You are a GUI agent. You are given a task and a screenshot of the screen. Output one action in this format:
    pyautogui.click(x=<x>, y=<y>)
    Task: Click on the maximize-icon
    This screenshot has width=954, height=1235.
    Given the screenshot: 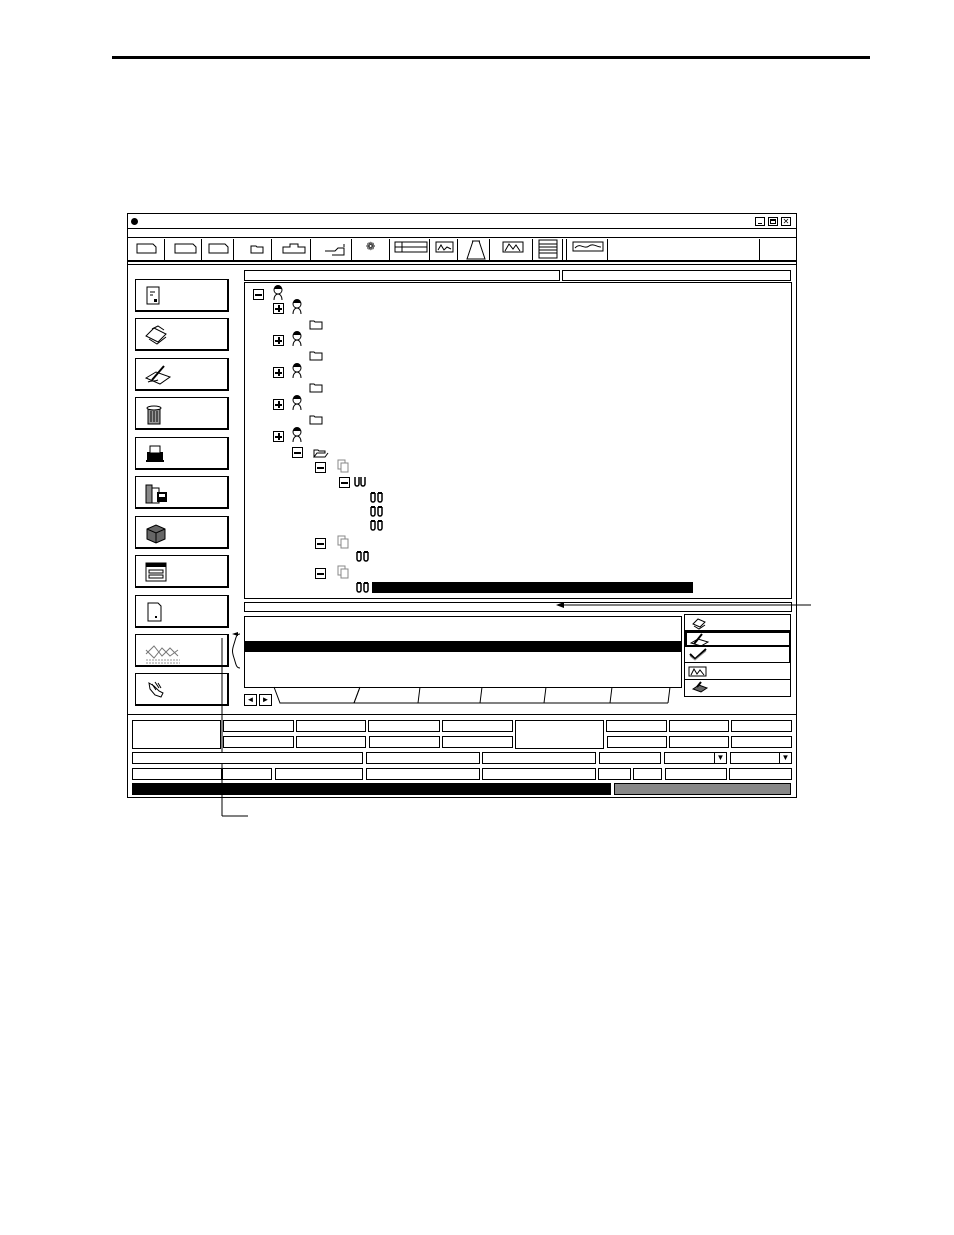 What is the action you would take?
    pyautogui.click(x=773, y=221)
    